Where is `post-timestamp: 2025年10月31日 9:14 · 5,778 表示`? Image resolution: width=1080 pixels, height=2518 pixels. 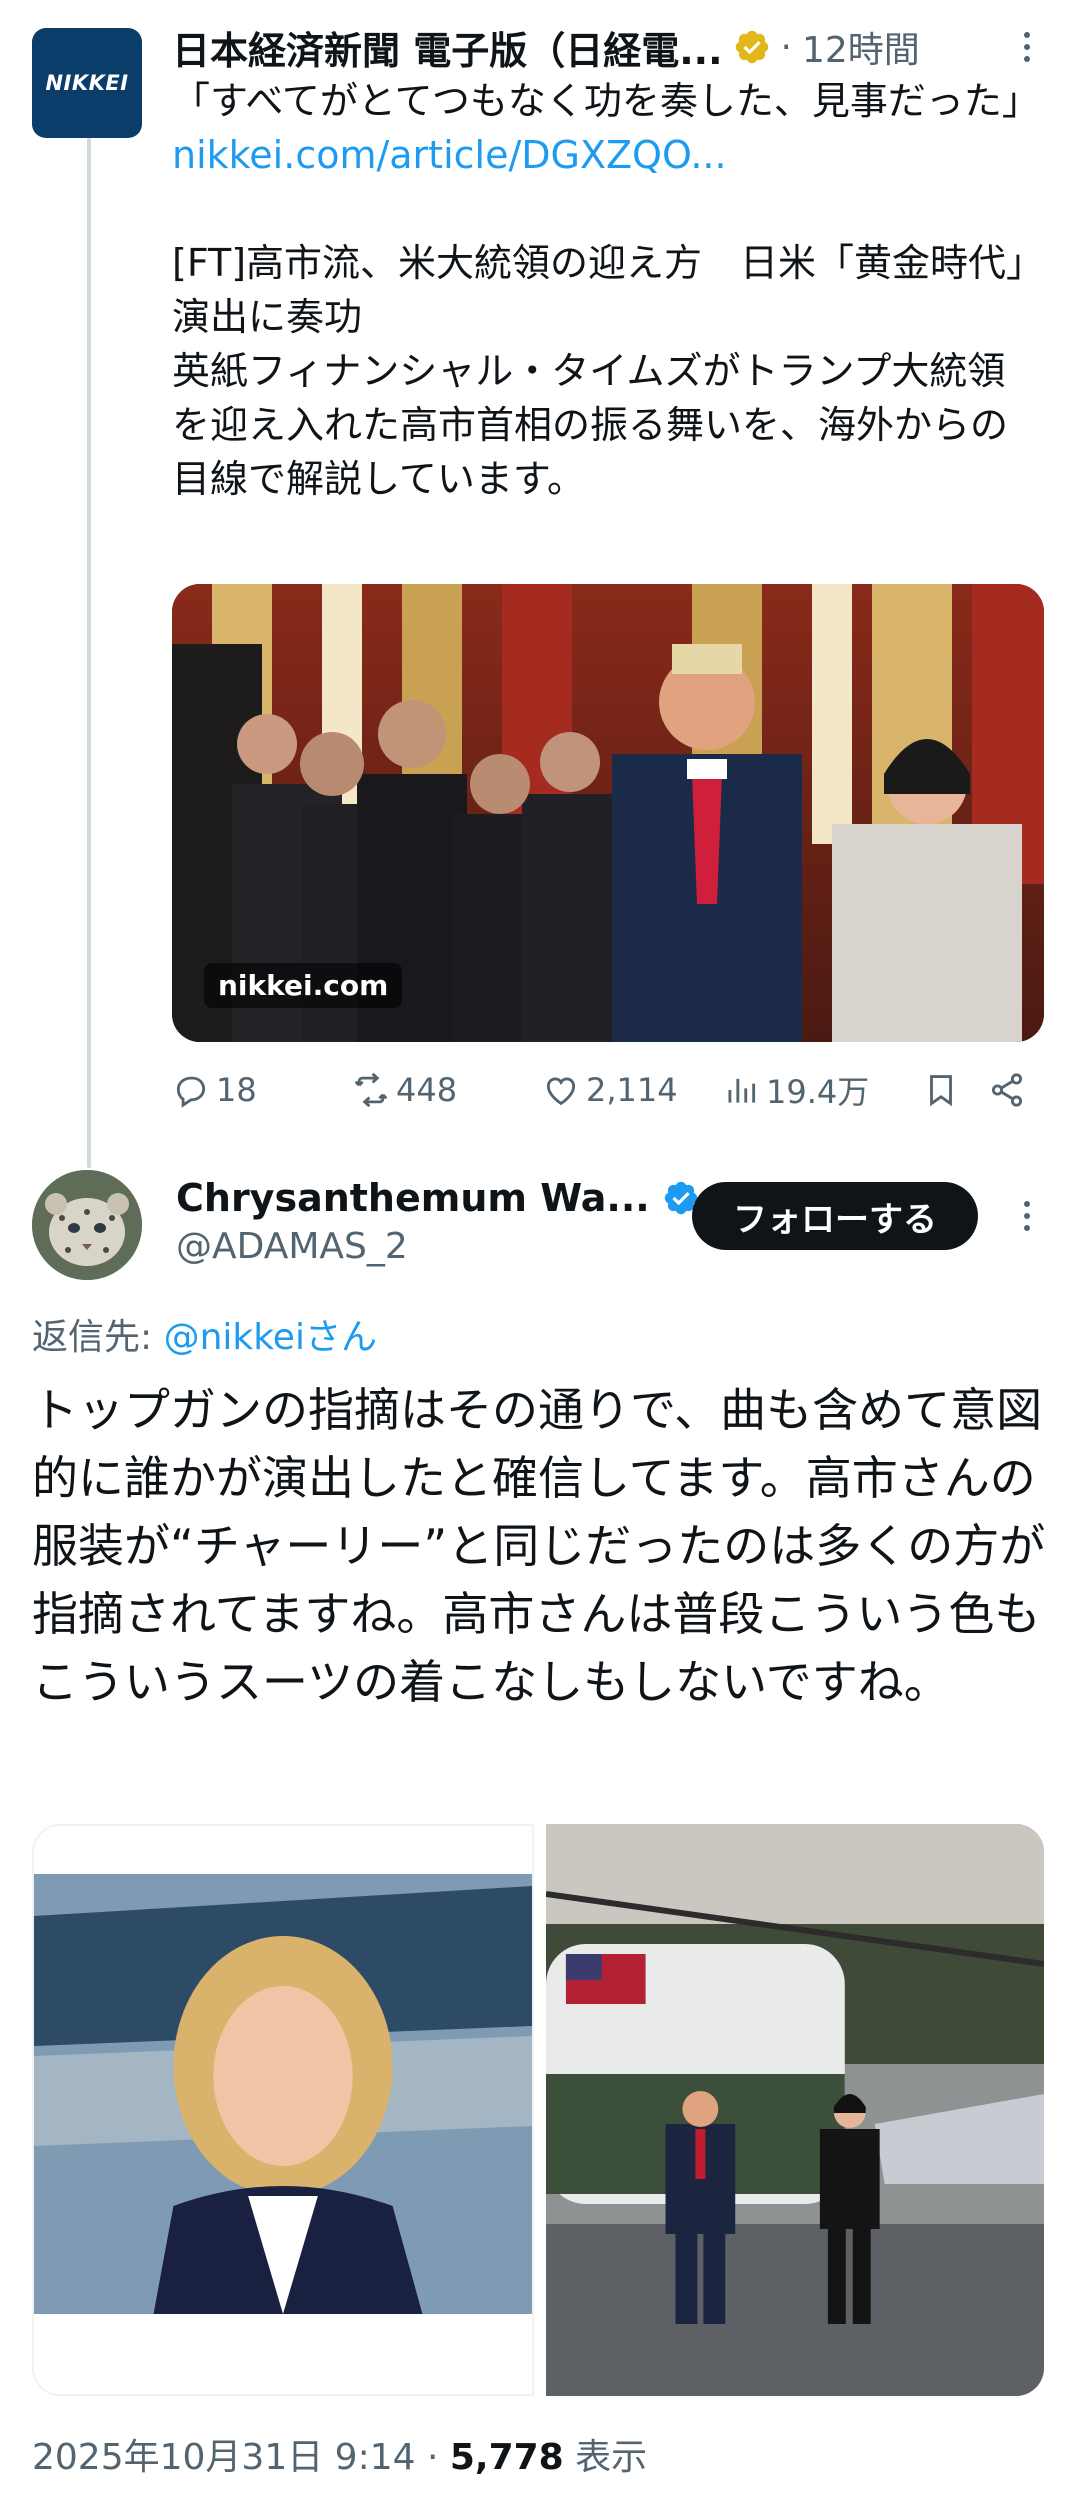 post-timestamp: 2025年10月31日 9:14 · 5,778 表示 is located at coordinates (339, 2454).